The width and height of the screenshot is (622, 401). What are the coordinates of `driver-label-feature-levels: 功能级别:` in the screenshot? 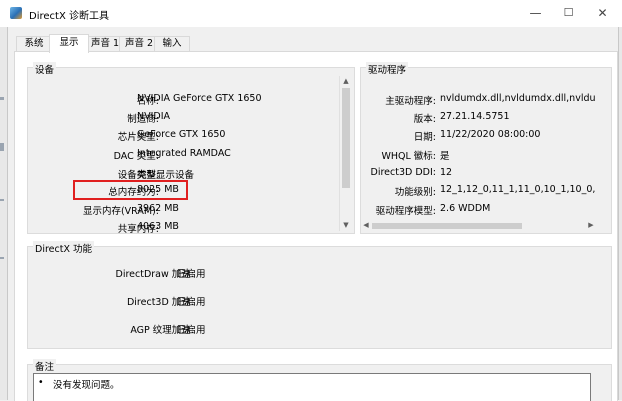 It's located at (415, 192).